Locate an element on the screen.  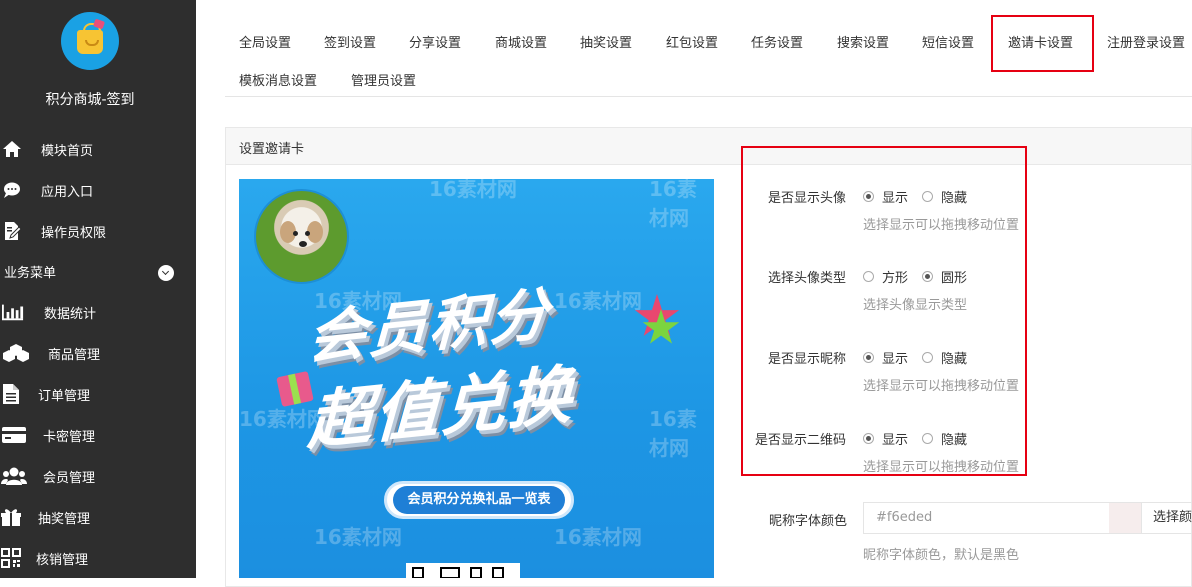
sidebar-item-member-management: 会员管理 is located at coordinates (98, 476).